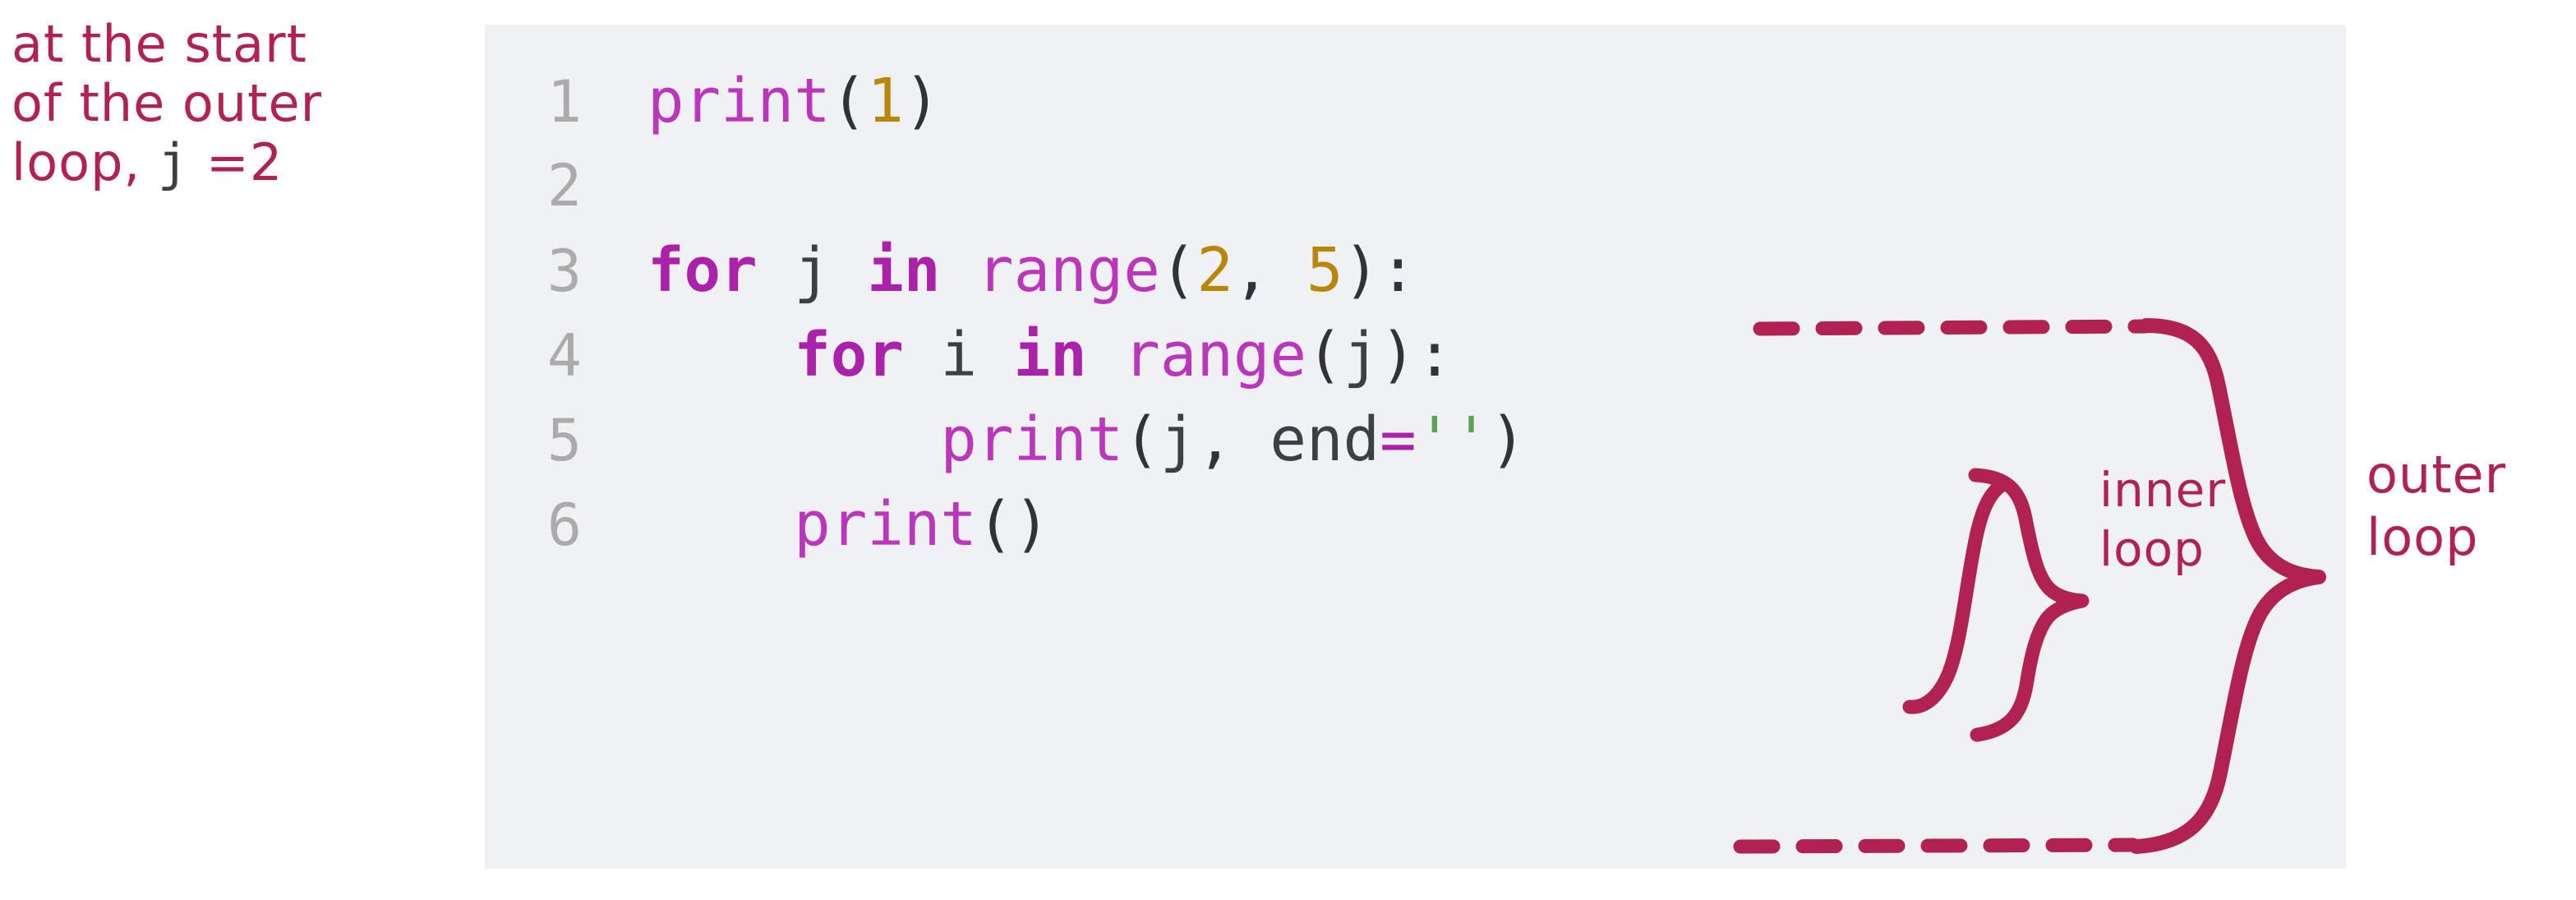 This screenshot has height=900, width=2576. What do you see at coordinates (1415, 524) in the screenshot?
I see `code-line-6: 6 print()` at bounding box center [1415, 524].